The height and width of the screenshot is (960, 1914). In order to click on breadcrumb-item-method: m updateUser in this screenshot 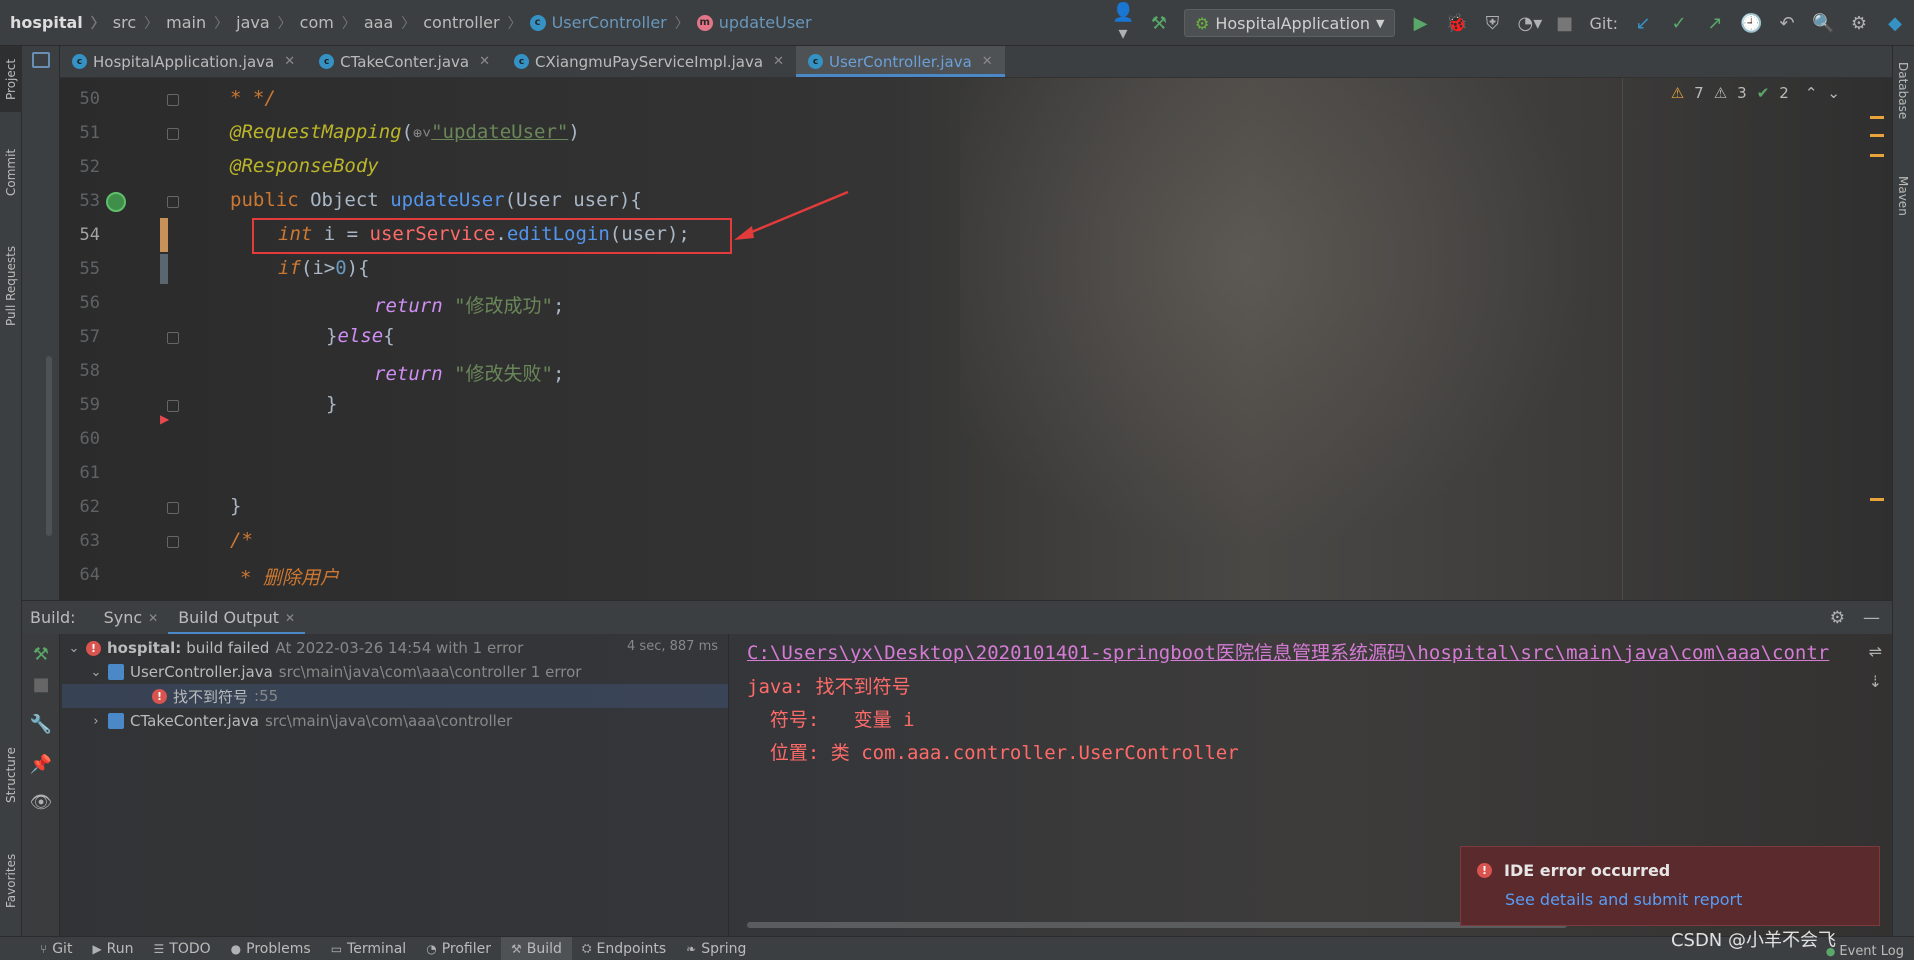, I will do `click(754, 22)`.